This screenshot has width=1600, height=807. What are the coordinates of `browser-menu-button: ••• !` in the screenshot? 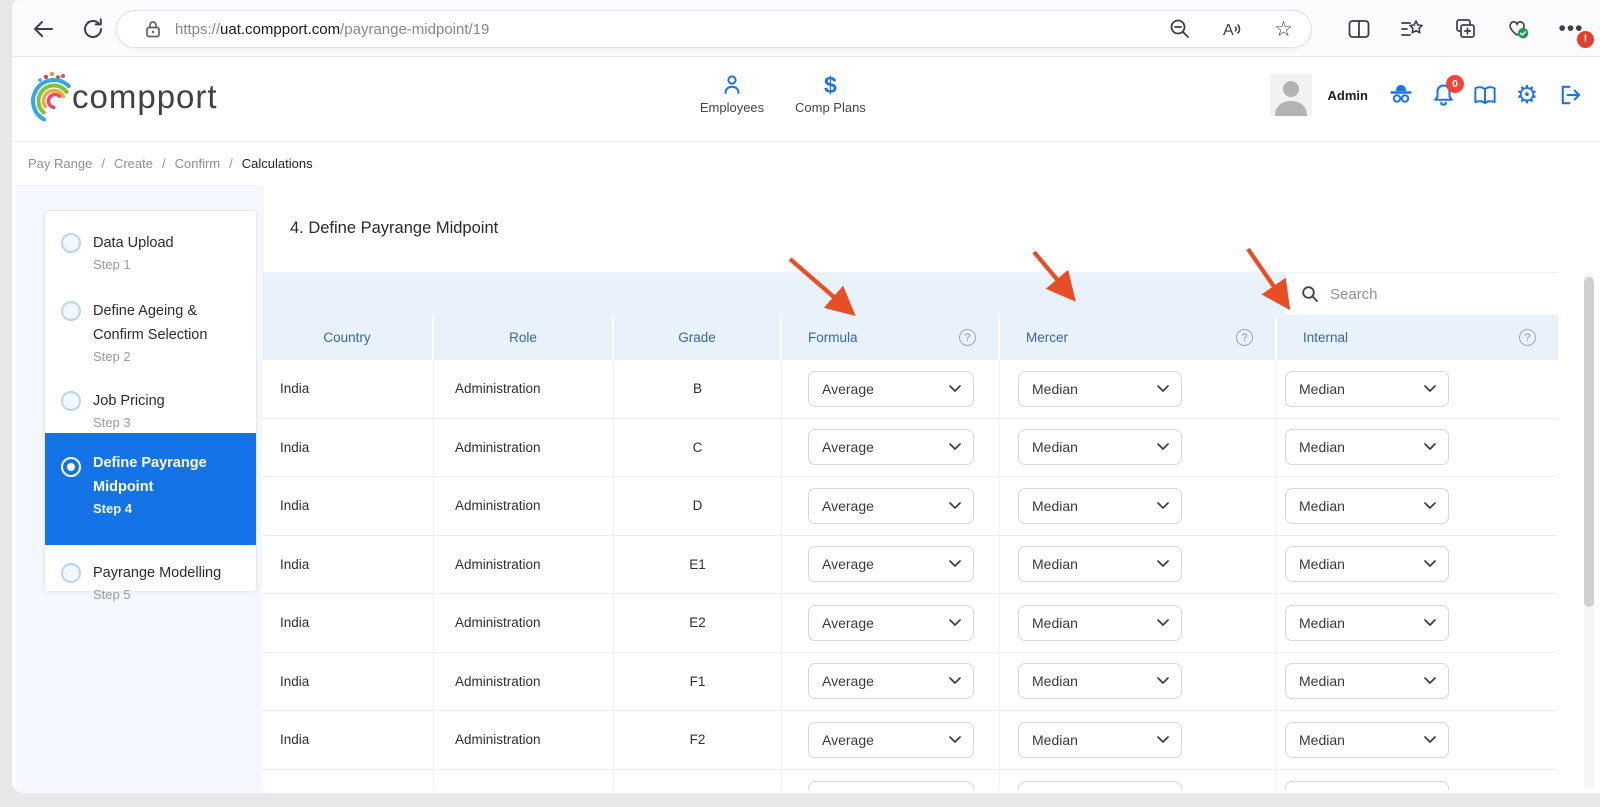 It's located at (1576, 32).